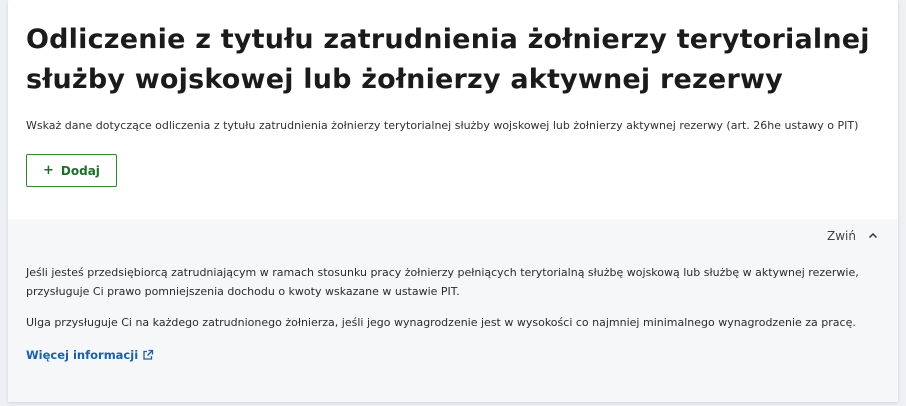 Image resolution: width=906 pixels, height=406 pixels. I want to click on collapse-toggle: Zwiń, so click(852, 236).